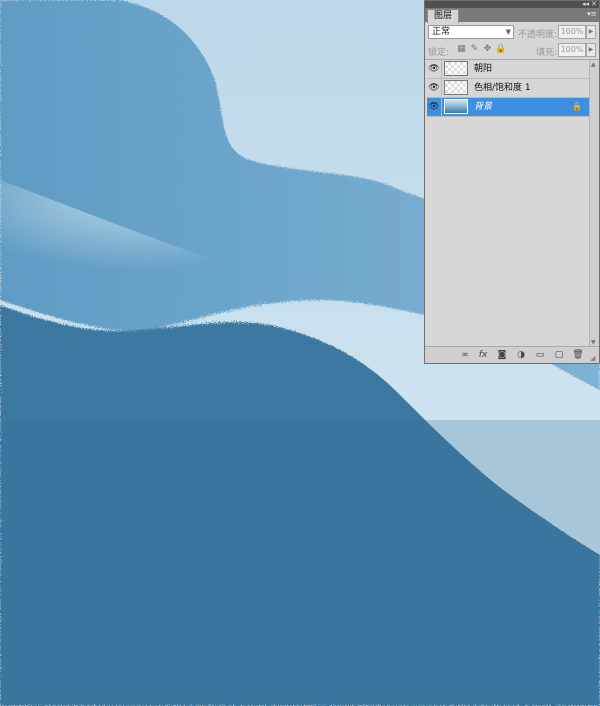 The width and height of the screenshot is (600, 706). I want to click on blend-mode-select: 正常 ▼, so click(471, 32).